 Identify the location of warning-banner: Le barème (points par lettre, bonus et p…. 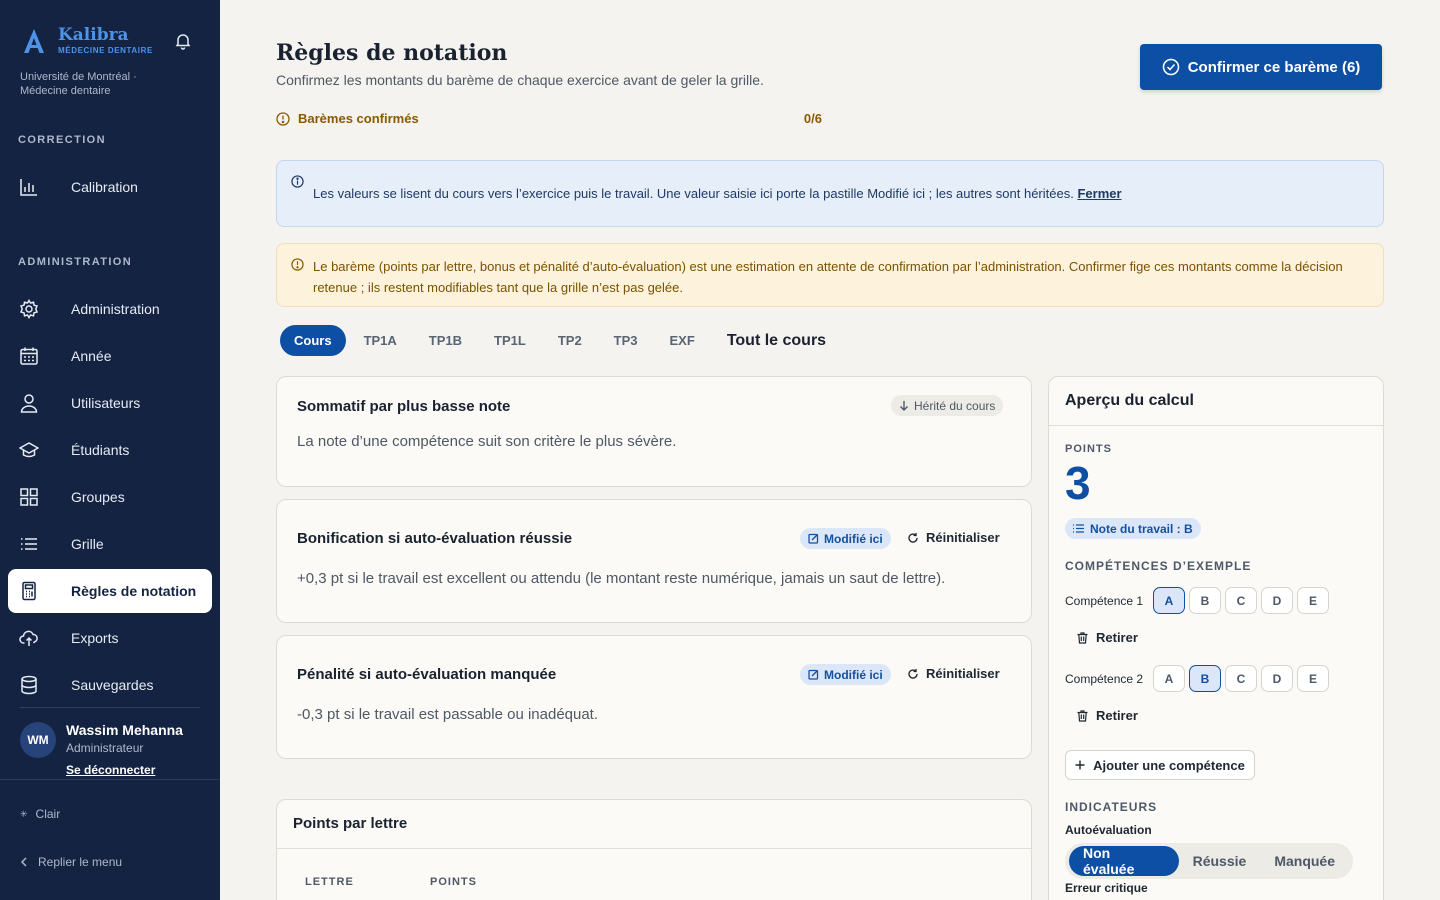
(830, 275).